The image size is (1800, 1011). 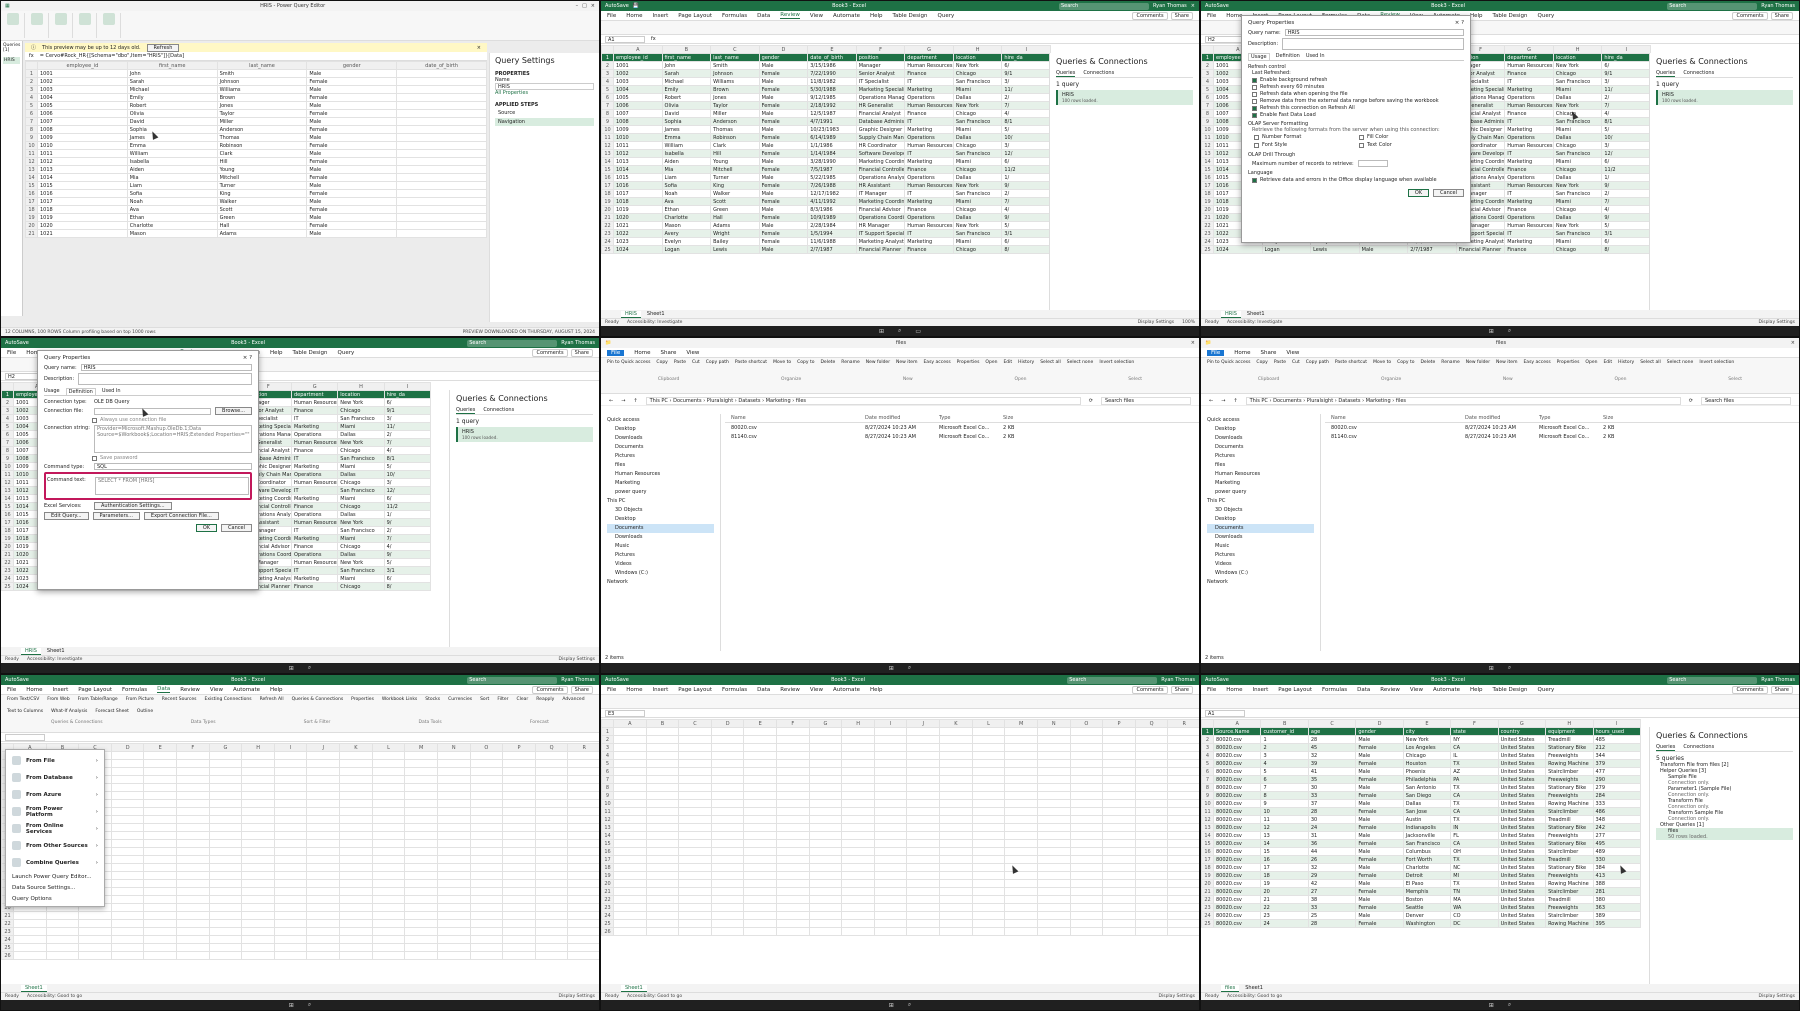 What do you see at coordinates (1474, 883) in the screenshot?
I see `table-cell: TX` at bounding box center [1474, 883].